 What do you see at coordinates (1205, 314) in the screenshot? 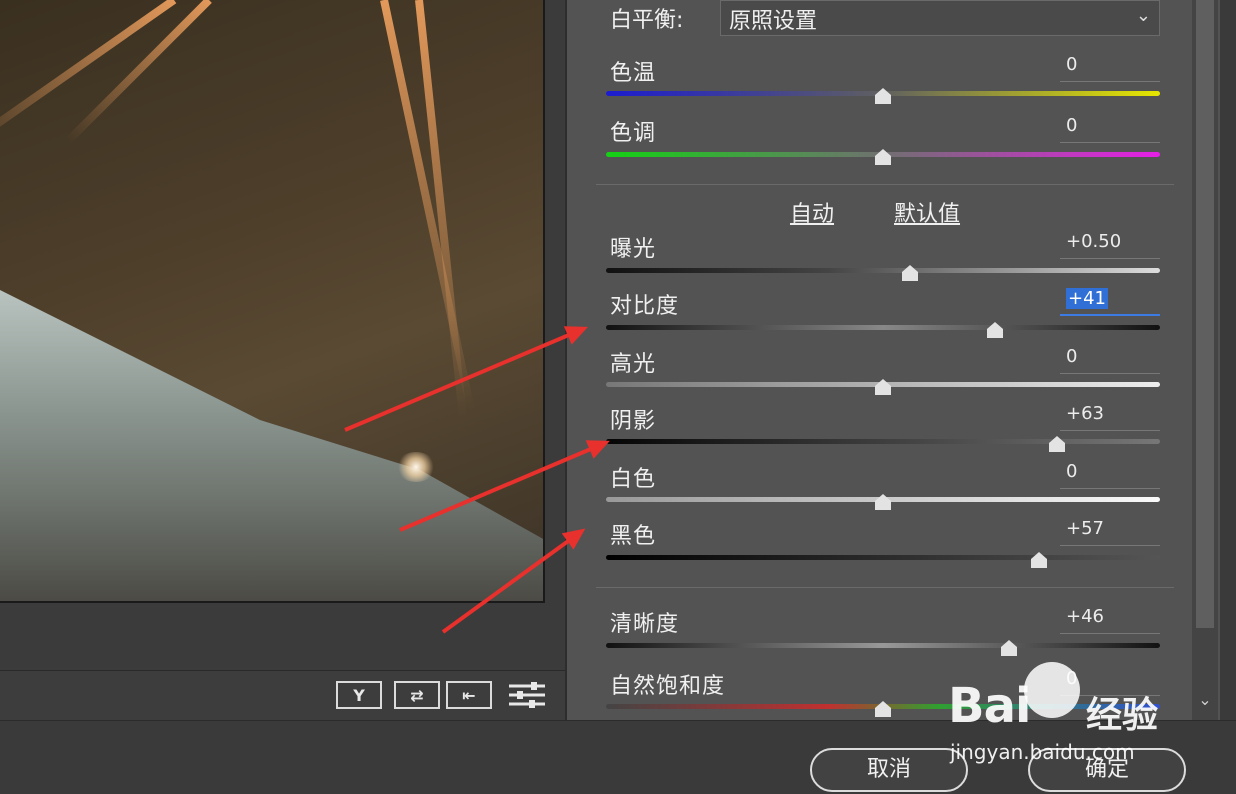
I see `scrollbar-thumb` at bounding box center [1205, 314].